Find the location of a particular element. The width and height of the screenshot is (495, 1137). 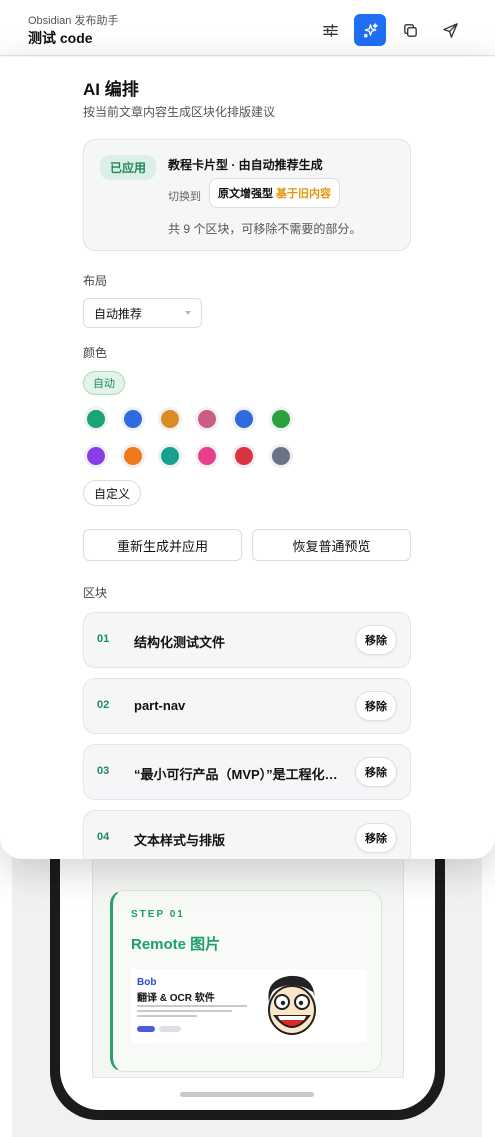

block-number: 01 is located at coordinates (103, 639).